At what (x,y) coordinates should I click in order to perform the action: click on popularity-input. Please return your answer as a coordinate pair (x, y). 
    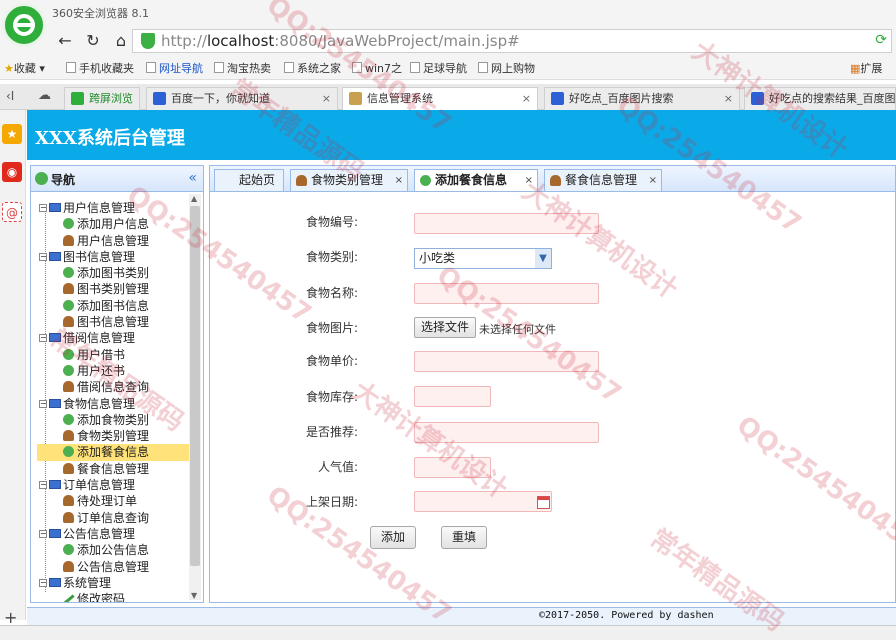
    Looking at the image, I should click on (452, 467).